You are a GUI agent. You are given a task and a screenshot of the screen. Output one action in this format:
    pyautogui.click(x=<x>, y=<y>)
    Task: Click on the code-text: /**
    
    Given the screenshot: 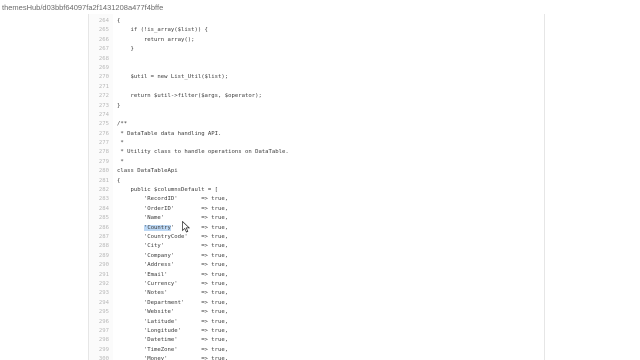 What is the action you would take?
    pyautogui.click(x=122, y=124)
    